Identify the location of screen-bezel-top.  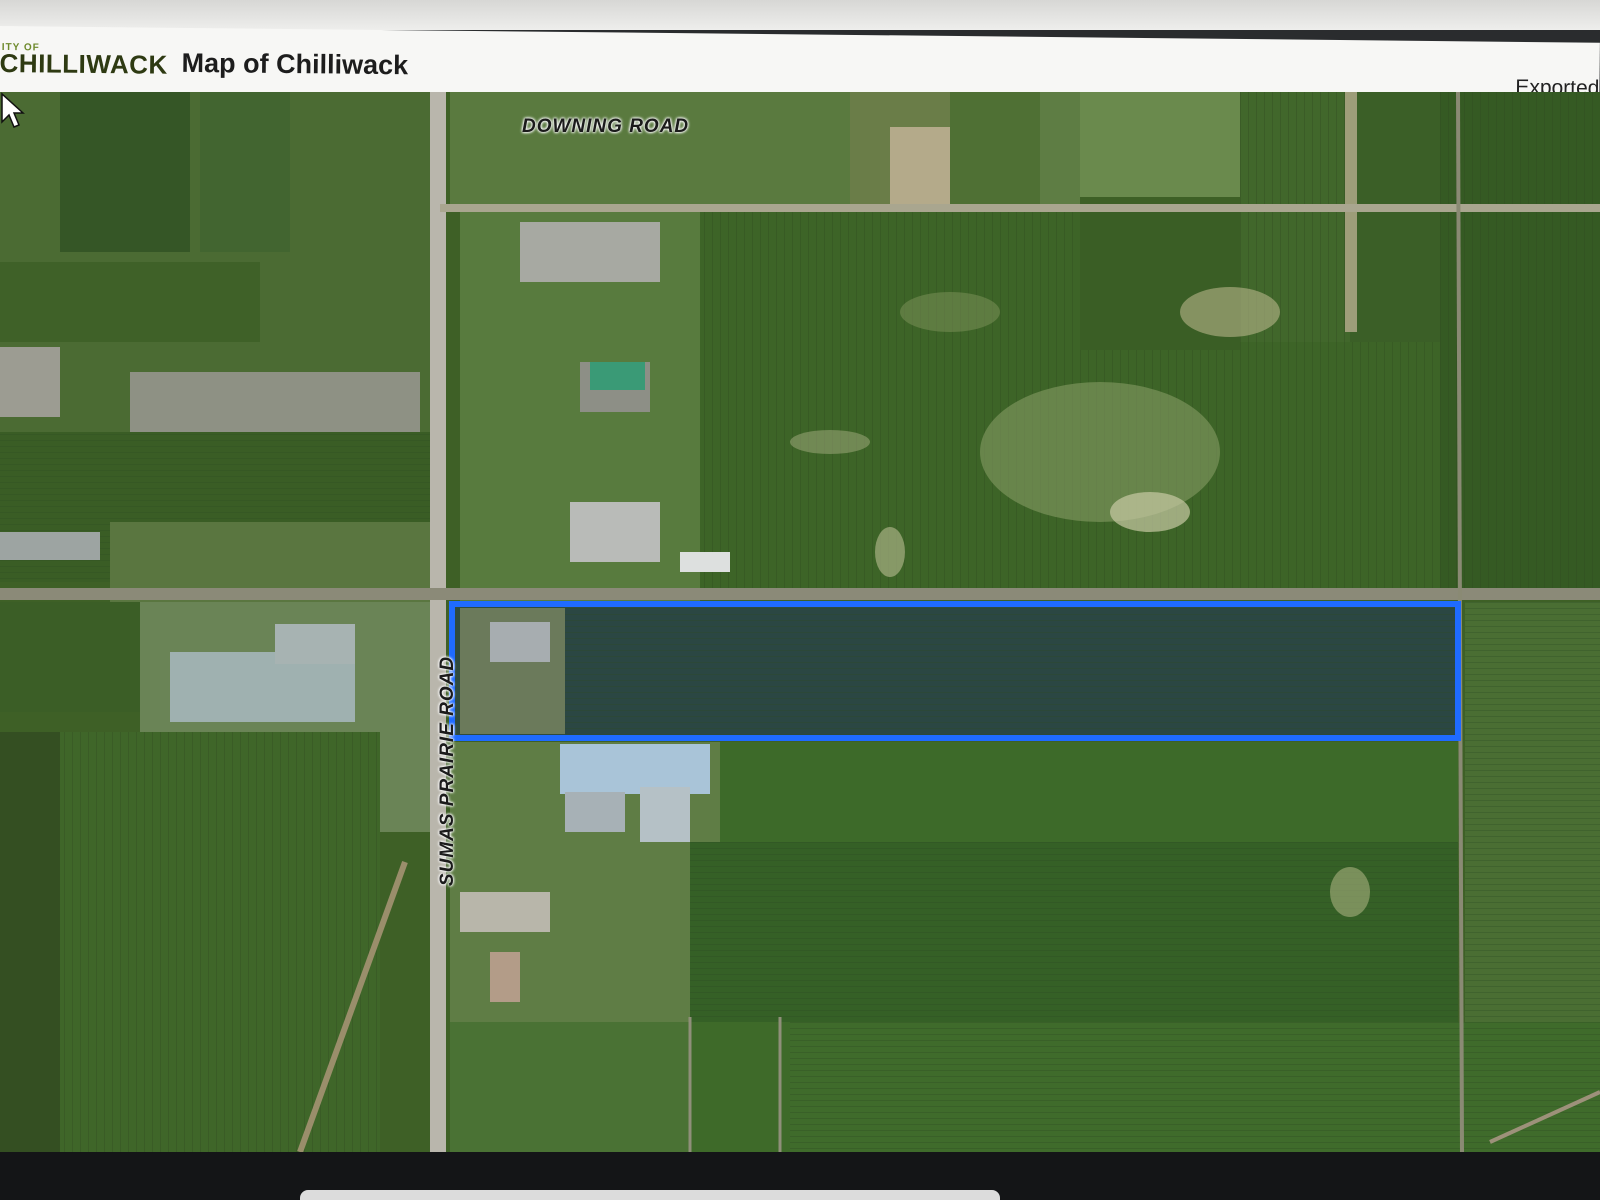
(800, 15).